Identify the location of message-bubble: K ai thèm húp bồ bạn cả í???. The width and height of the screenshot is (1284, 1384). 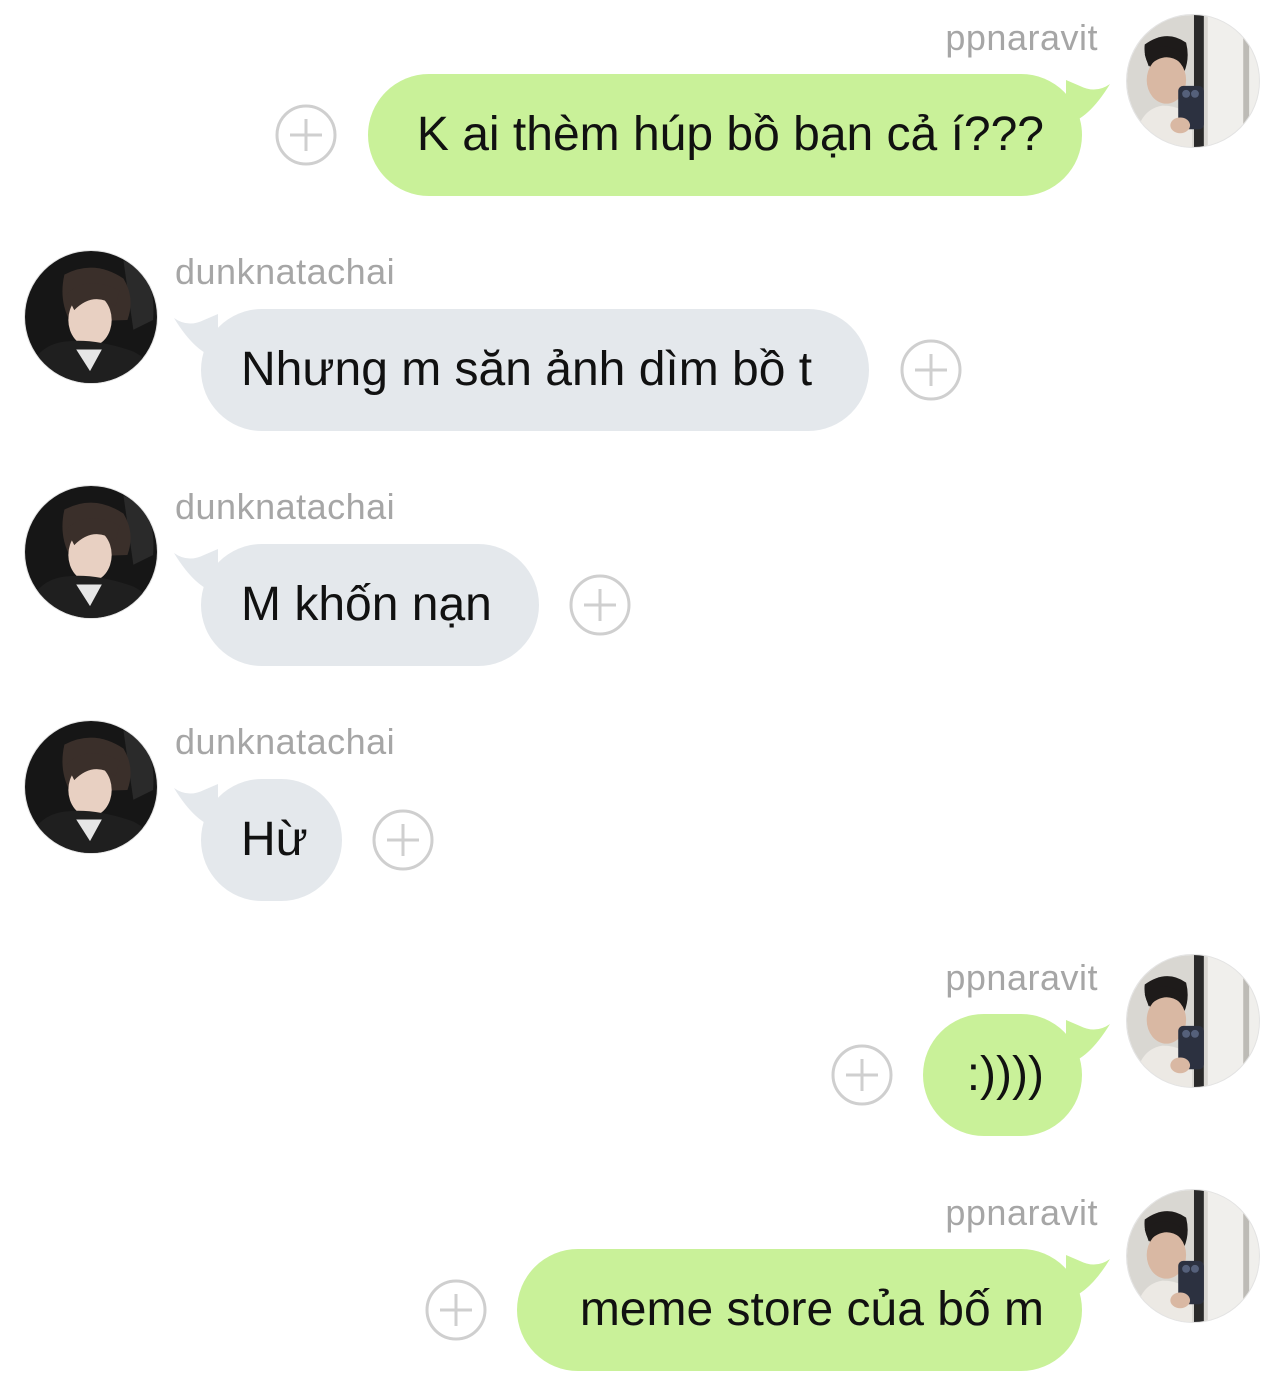
(725, 135).